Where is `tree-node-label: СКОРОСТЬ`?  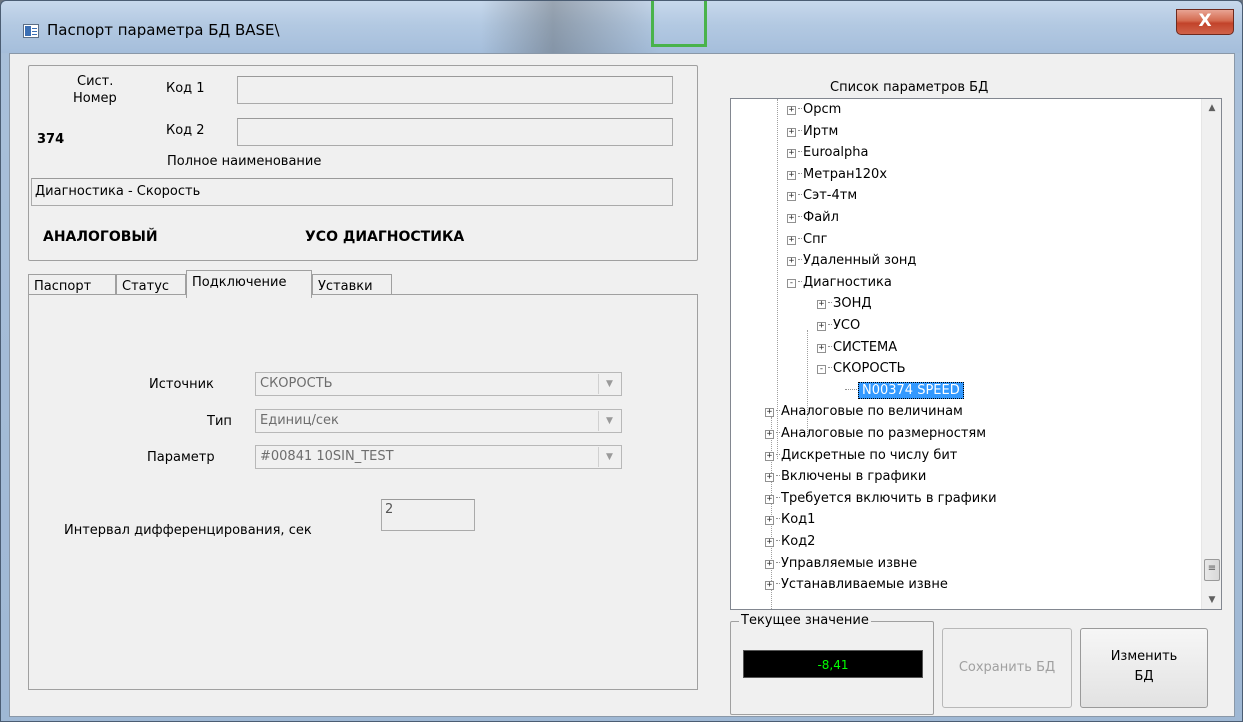
tree-node-label: СКОРОСТЬ is located at coordinates (869, 369).